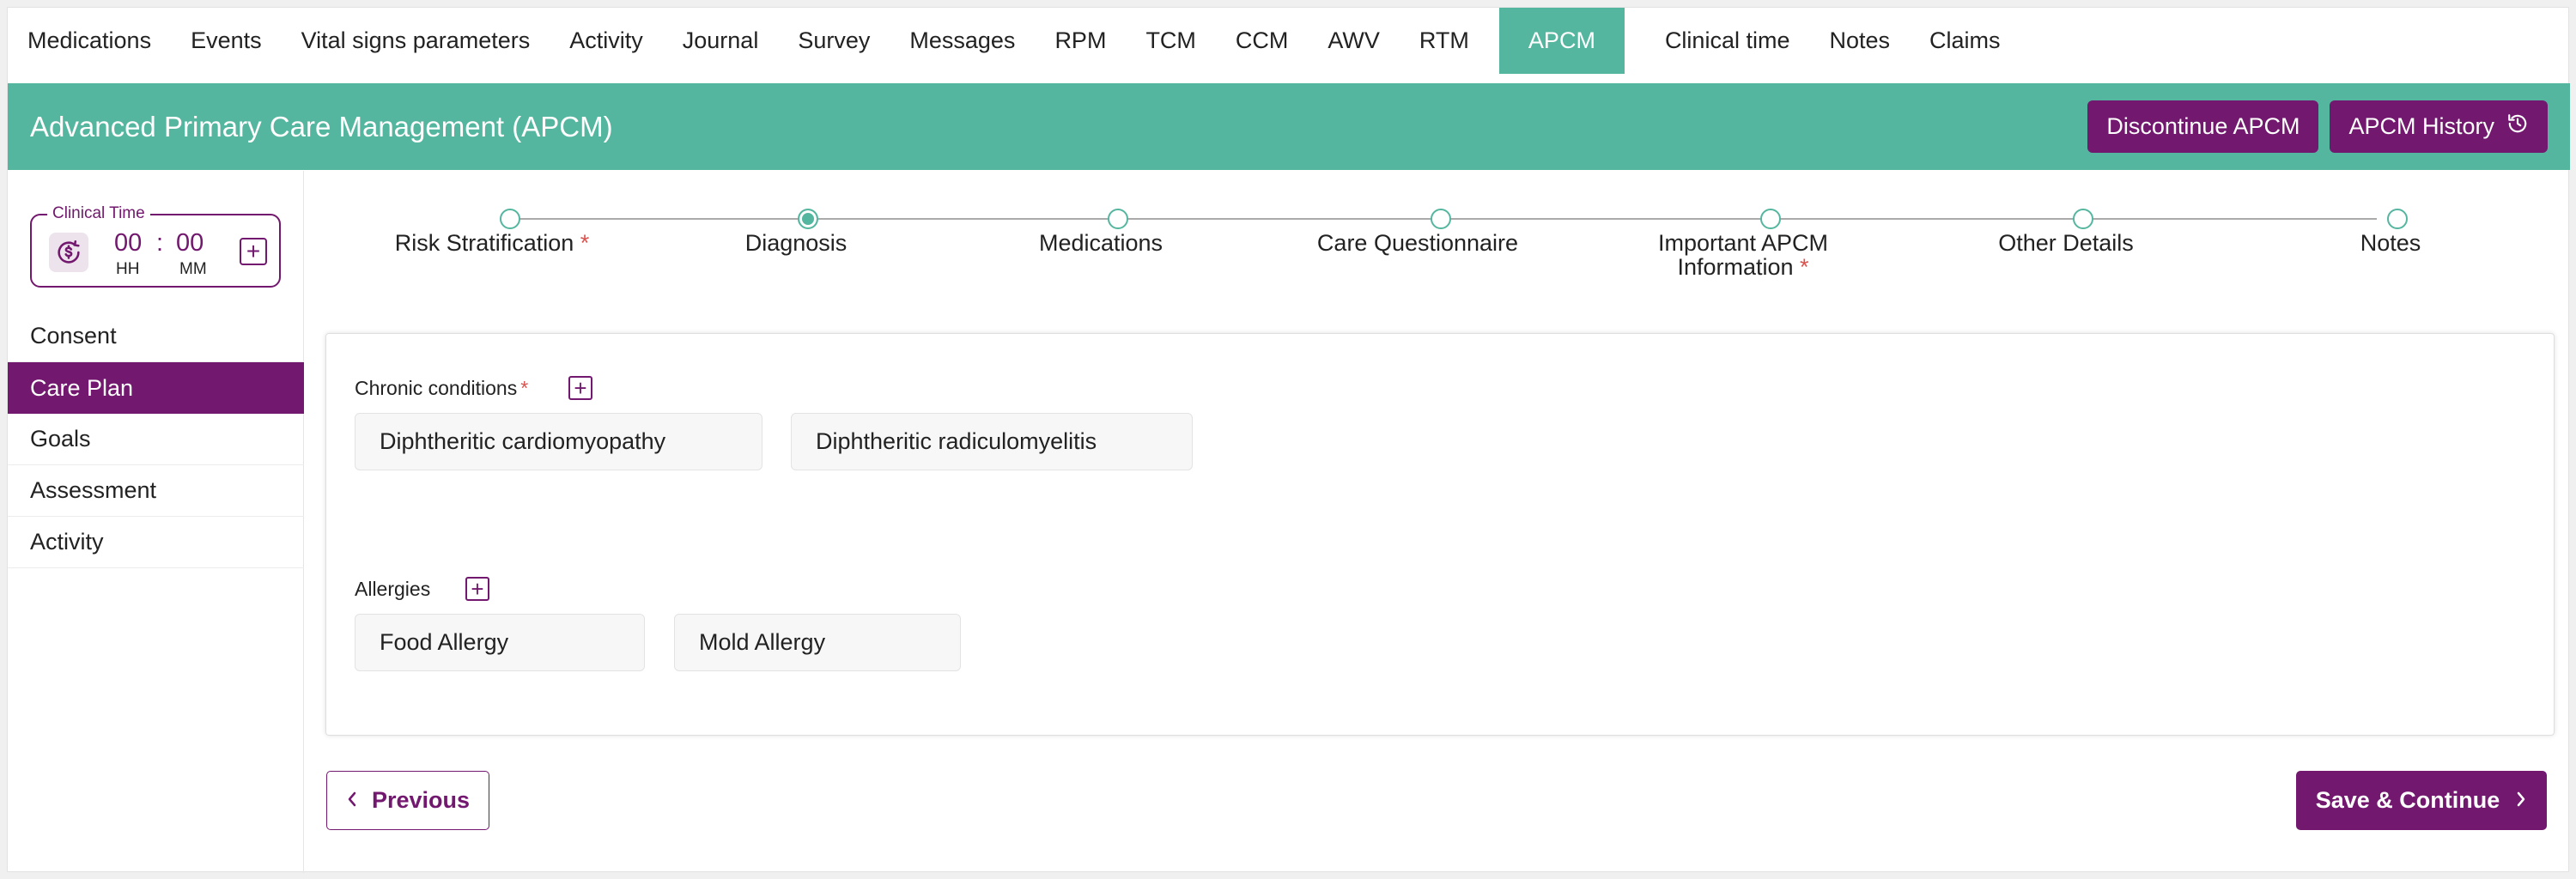  I want to click on tab-activity: Activity, so click(607, 41).